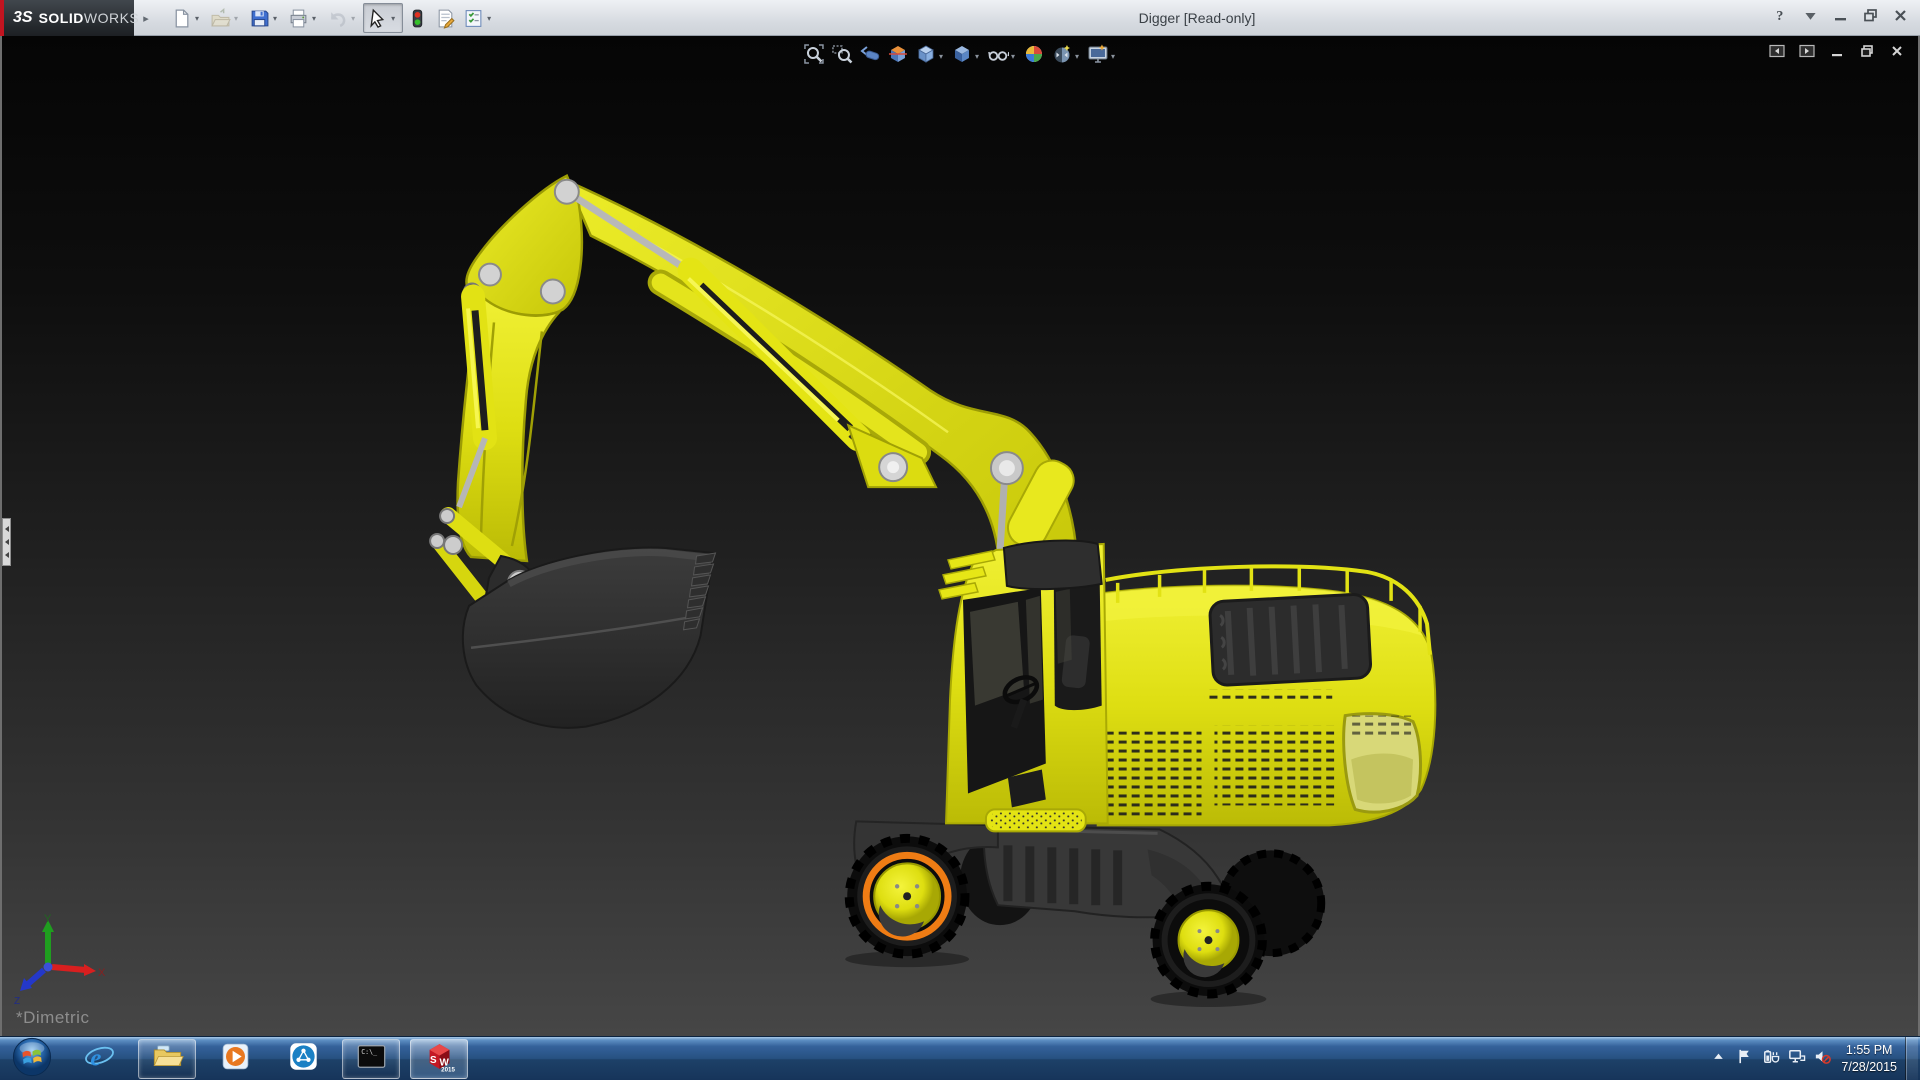  What do you see at coordinates (71, 18) in the screenshot?
I see `solidworks-logo: 3S SOLID WORKS` at bounding box center [71, 18].